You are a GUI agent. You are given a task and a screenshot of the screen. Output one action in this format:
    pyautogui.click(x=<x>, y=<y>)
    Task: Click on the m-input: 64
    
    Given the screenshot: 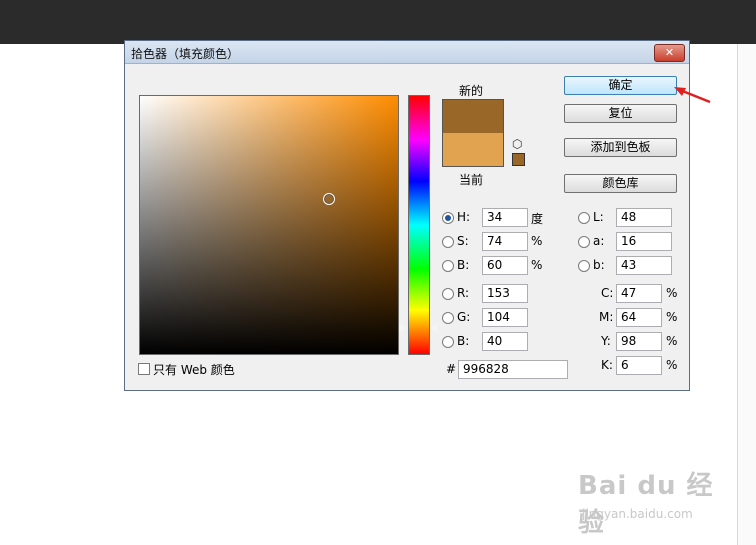 What is the action you would take?
    pyautogui.click(x=639, y=317)
    